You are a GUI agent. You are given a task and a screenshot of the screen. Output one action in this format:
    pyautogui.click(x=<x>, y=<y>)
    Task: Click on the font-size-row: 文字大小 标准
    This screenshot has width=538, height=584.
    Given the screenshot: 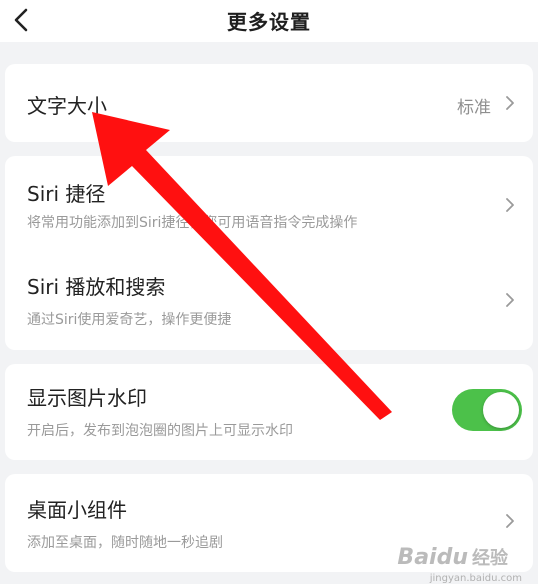 What is the action you would take?
    pyautogui.click(x=269, y=103)
    